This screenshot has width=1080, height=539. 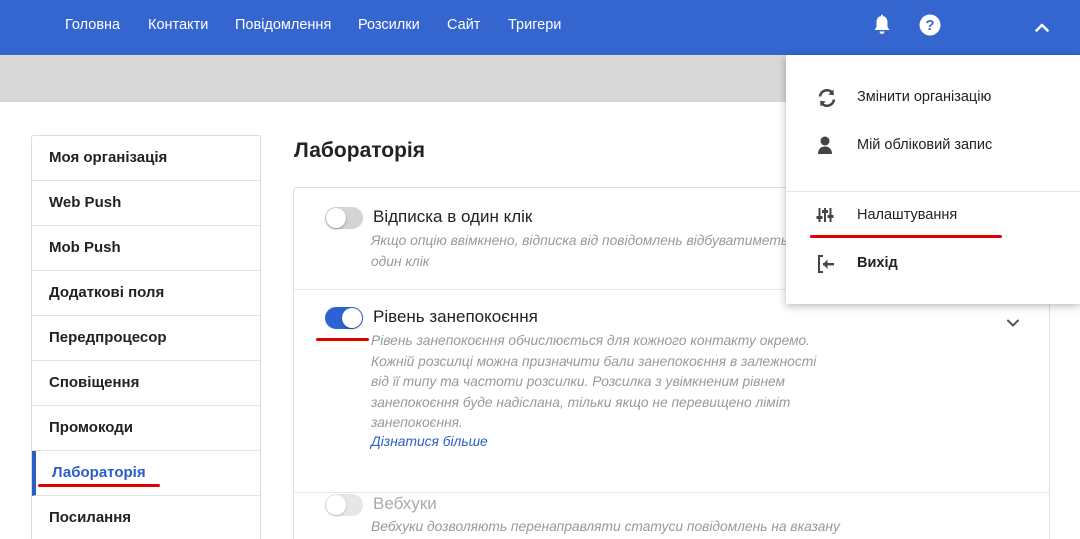 I want to click on annotation-underline-settings, so click(x=906, y=236).